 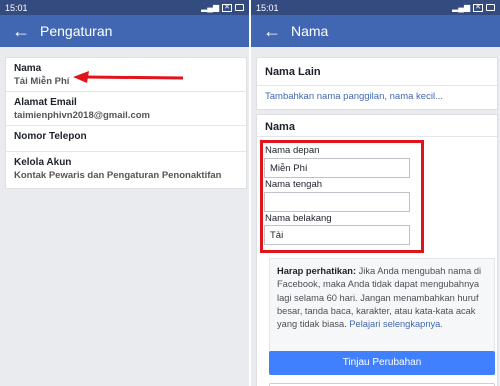 I want to click on learn-more-link: Pelajari selengkapnya., so click(x=396, y=324).